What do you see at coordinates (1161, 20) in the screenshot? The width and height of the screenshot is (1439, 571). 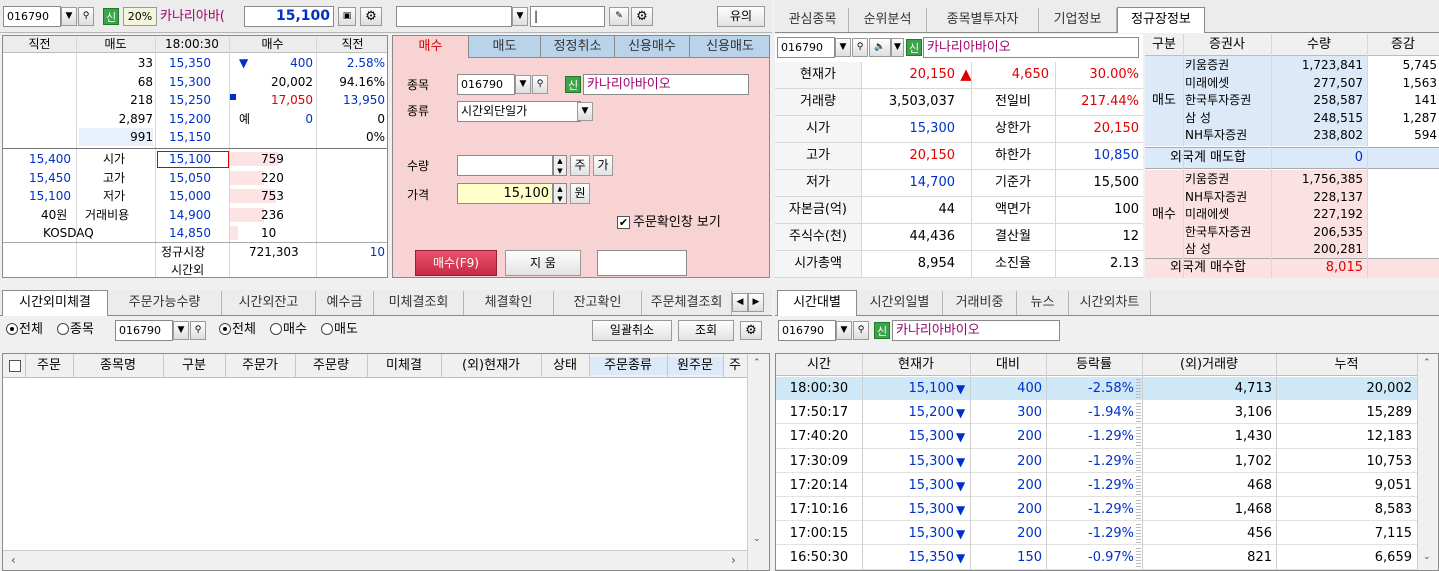 I see `right-tab: 정규장정보` at bounding box center [1161, 20].